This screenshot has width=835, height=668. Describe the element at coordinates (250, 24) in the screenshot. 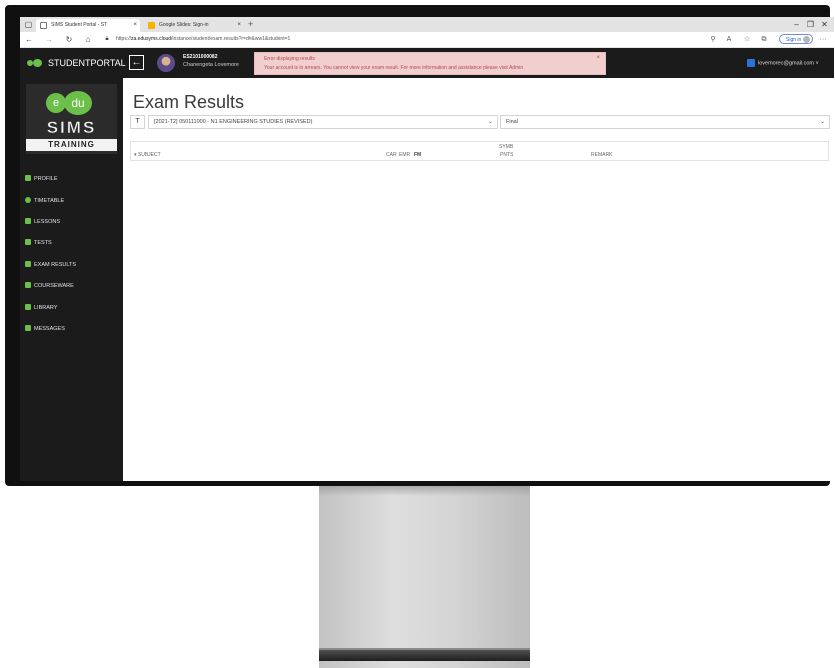

I see `new-tab-button: +` at that location.